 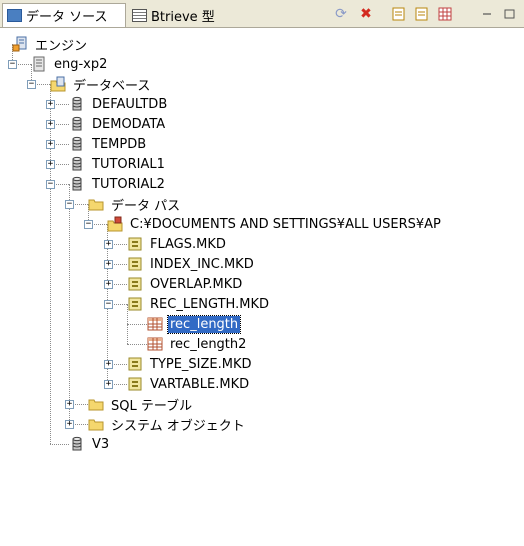 What do you see at coordinates (188, 244) in the screenshot?
I see `tree-item-label: FLAGS.MKD` at bounding box center [188, 244].